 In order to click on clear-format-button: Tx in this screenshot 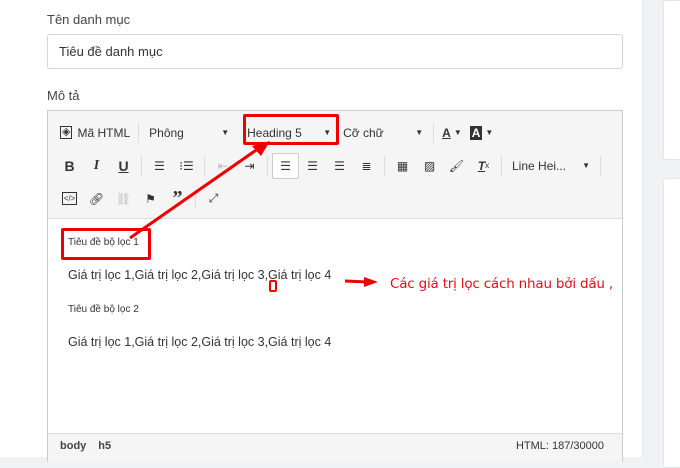, I will do `click(483, 166)`.